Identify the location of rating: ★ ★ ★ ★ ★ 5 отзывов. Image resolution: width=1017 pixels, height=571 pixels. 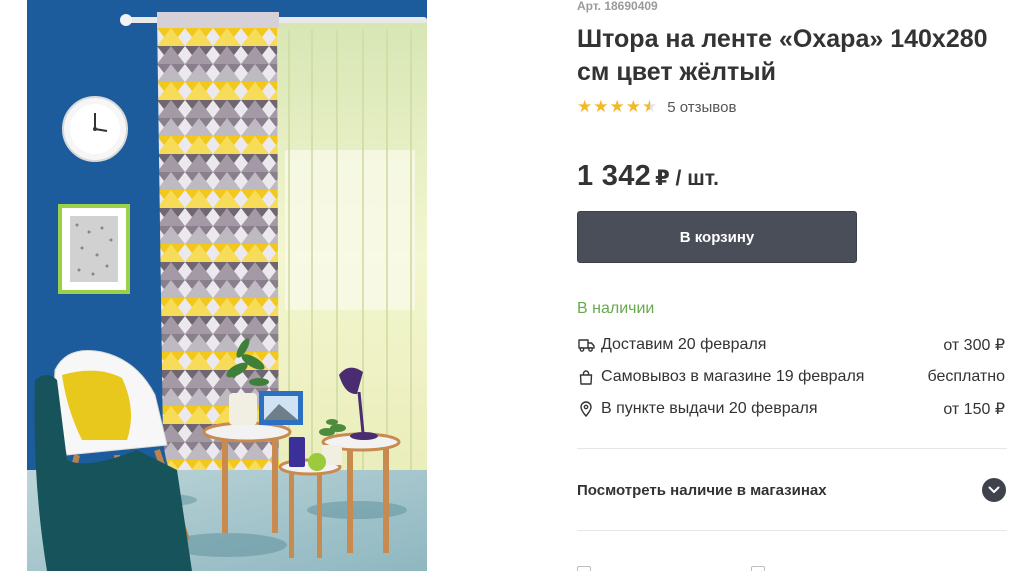
(656, 107).